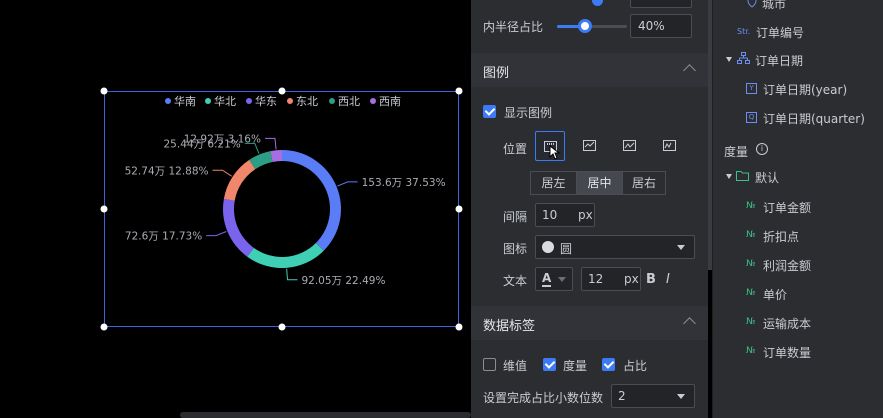 The width and height of the screenshot is (883, 418). What do you see at coordinates (631, 279) in the screenshot?
I see `text-size-unit: px` at bounding box center [631, 279].